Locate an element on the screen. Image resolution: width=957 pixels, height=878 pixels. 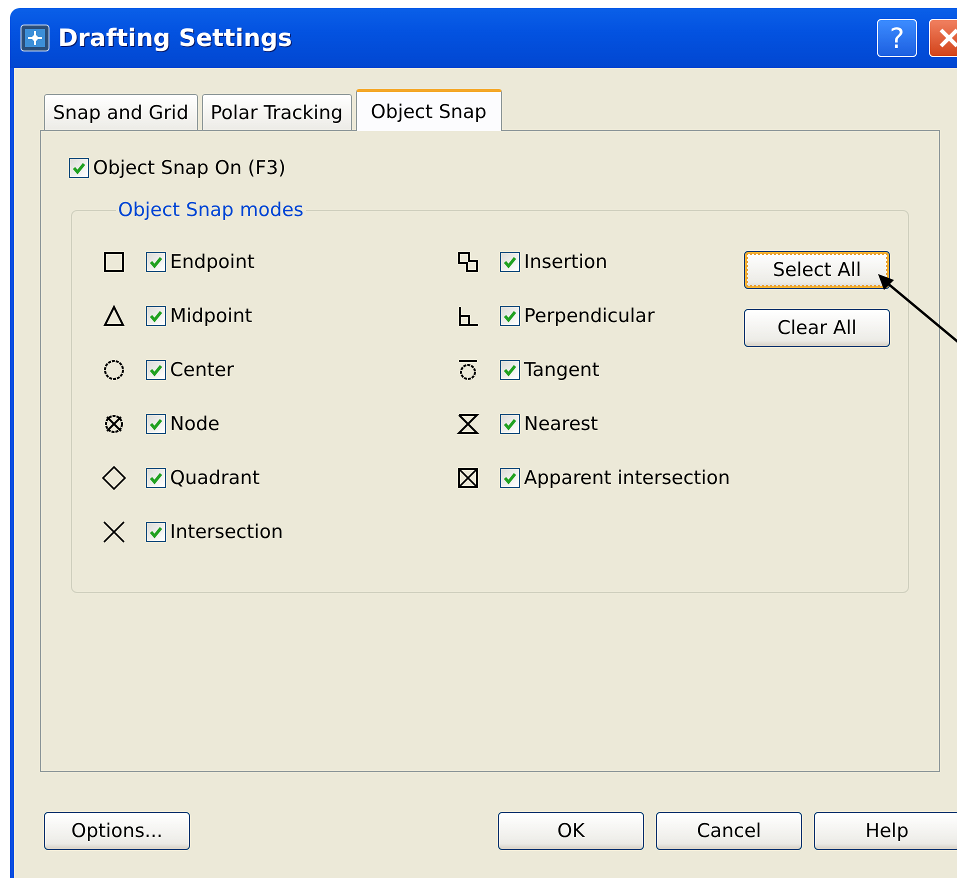
nearest-snap-icon is located at coordinates (468, 424).